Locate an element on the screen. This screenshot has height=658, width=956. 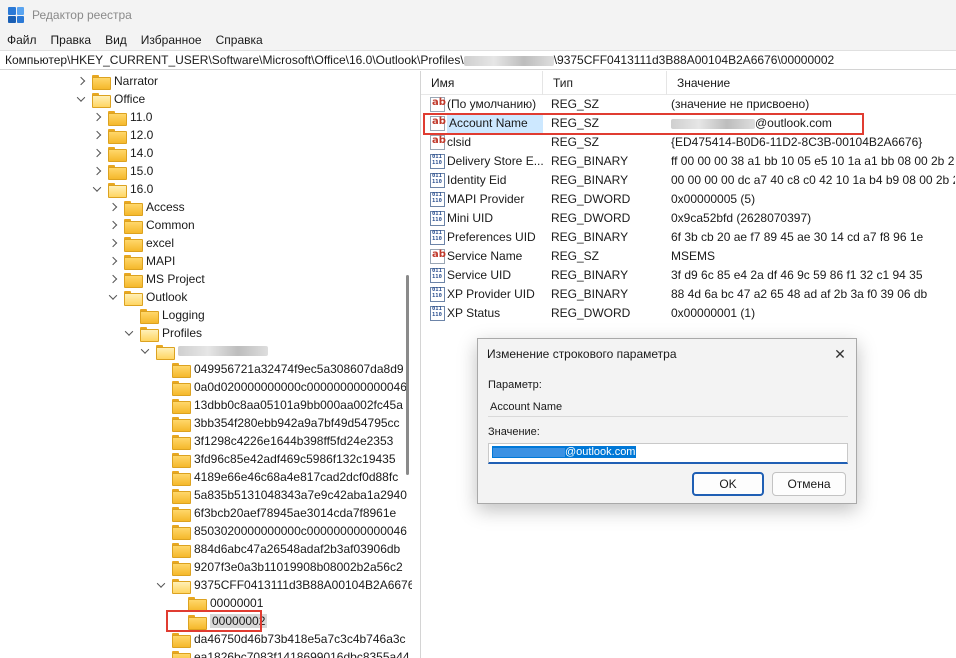
value-name: clsid is located at coordinates (459, 142).